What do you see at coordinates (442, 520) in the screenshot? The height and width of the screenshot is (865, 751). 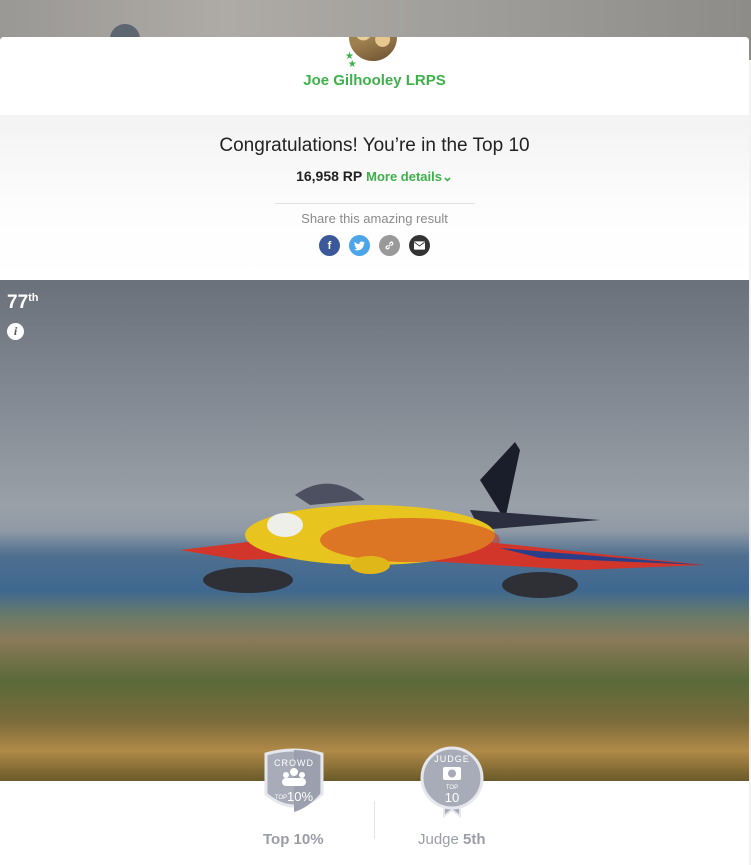 I see `jet-aircraft-image` at bounding box center [442, 520].